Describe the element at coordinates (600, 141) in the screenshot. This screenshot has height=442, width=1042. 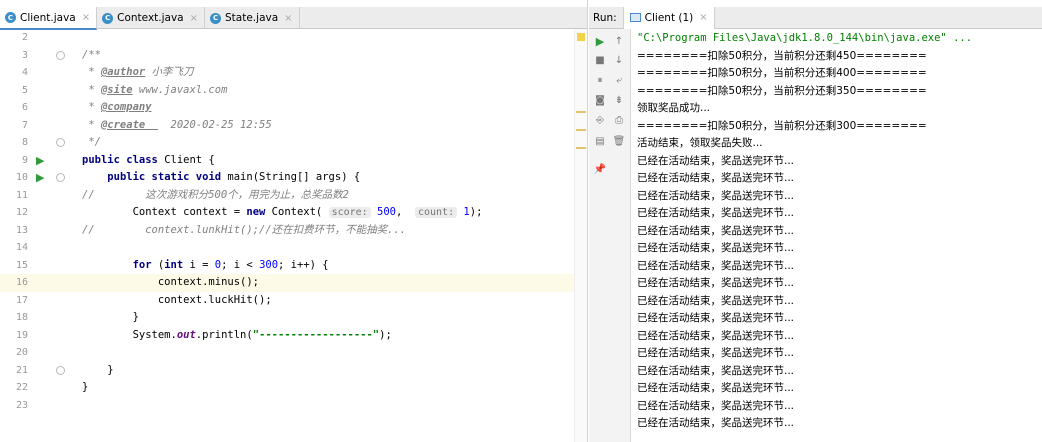
I see `layout-icon: ▤` at that location.